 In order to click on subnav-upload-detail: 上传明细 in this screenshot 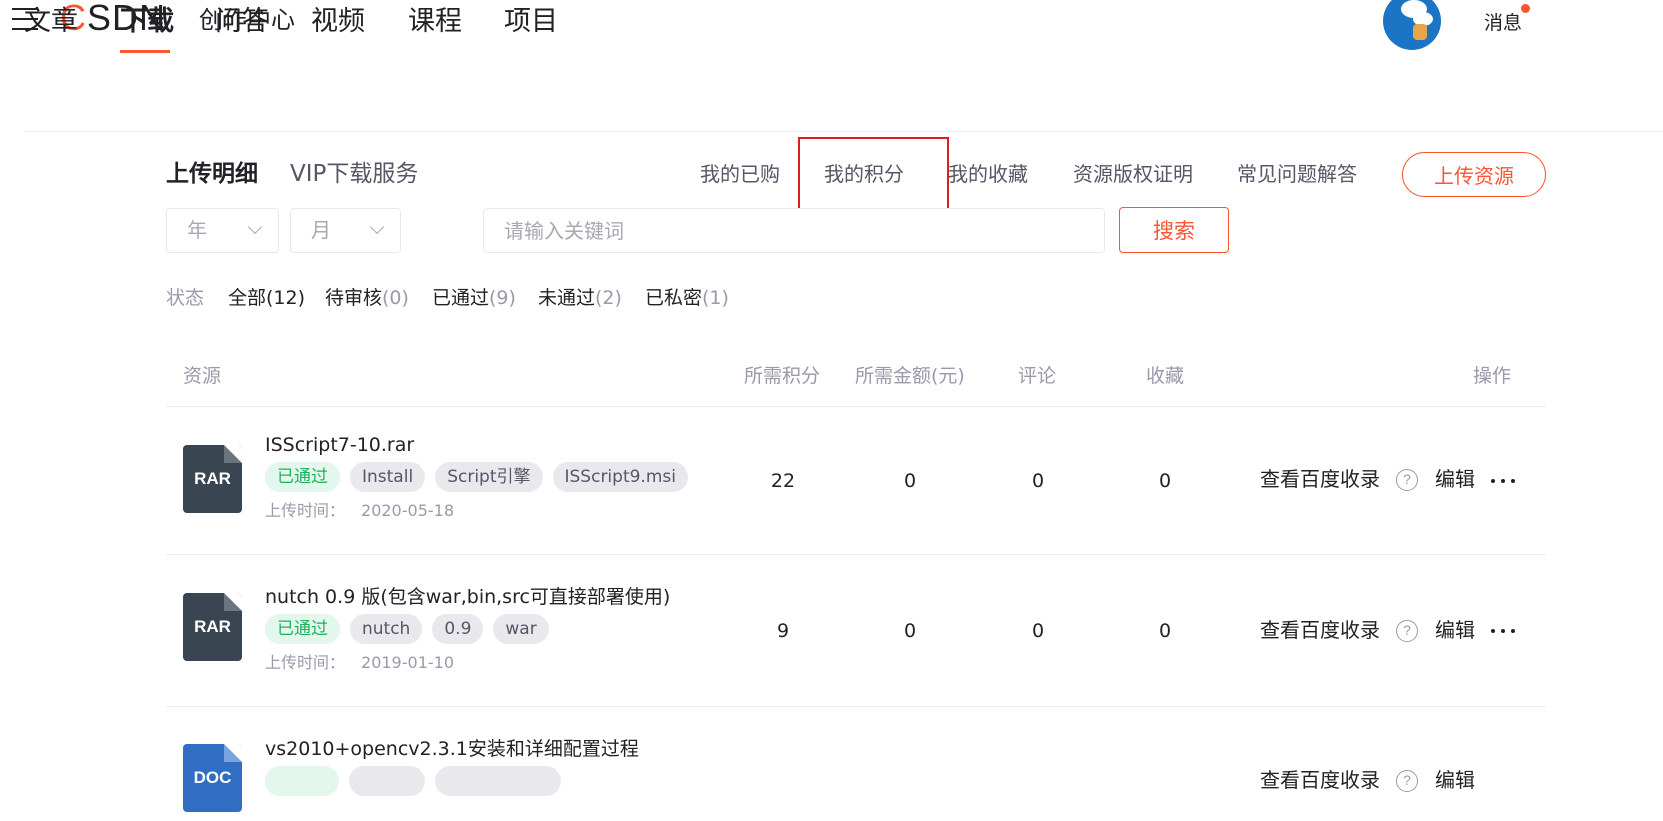, I will do `click(212, 174)`.